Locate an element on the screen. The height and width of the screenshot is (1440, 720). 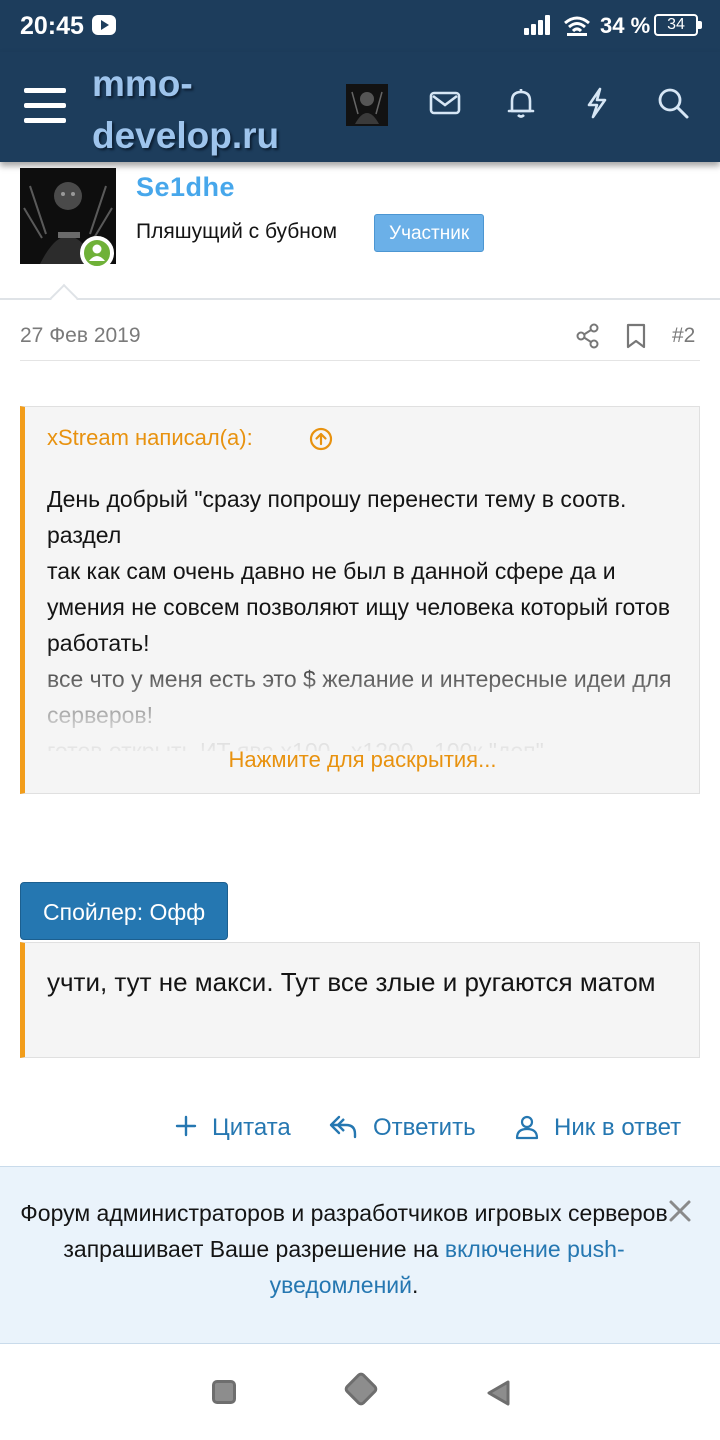
system-nav-bar is located at coordinates (360, 1392).